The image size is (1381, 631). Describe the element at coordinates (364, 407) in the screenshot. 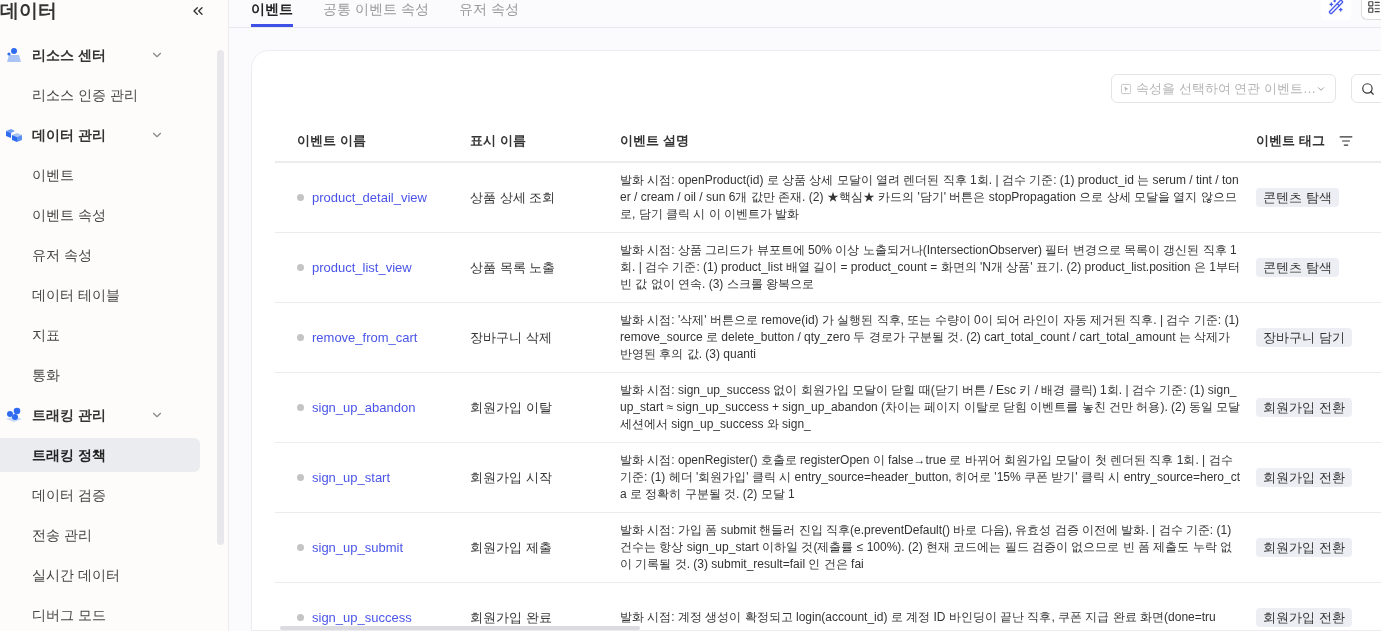

I see `event-name-link: sign_up_abandon` at that location.